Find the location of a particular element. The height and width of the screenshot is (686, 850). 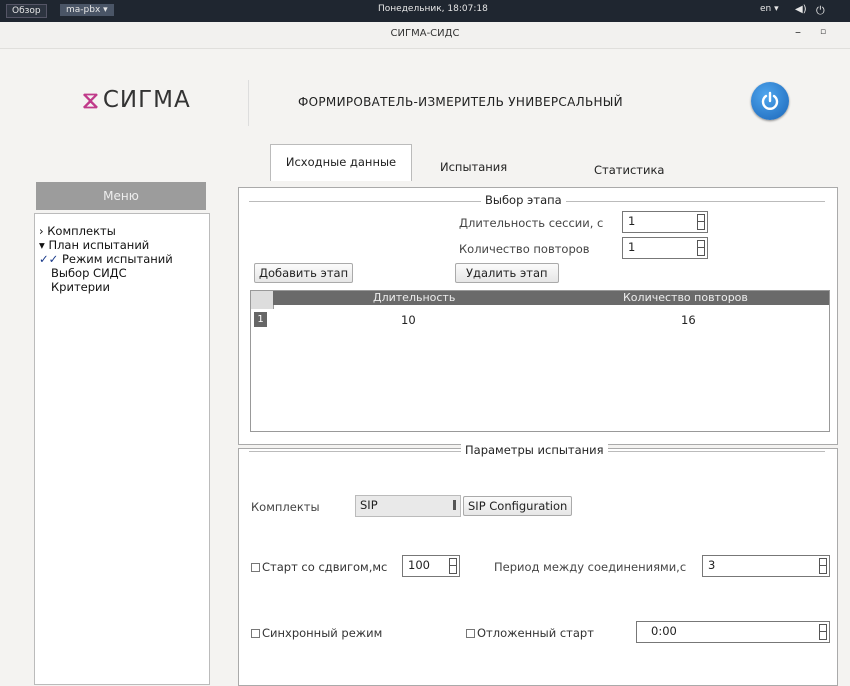

kits-value: SIP is located at coordinates (369, 505).